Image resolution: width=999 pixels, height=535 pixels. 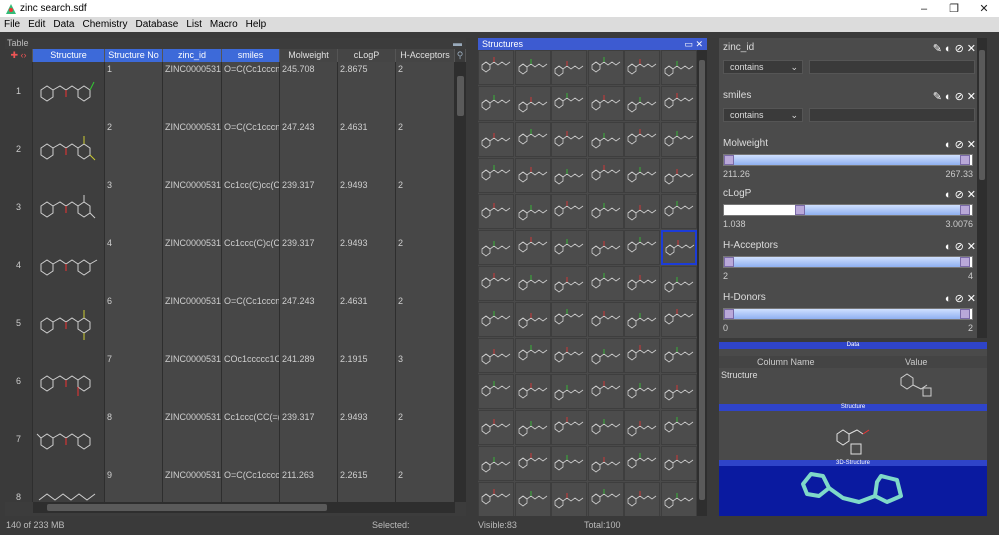 What do you see at coordinates (693, 44) in the screenshot?
I see `structures-panel-close-icon: ▭ ✕` at bounding box center [693, 44].